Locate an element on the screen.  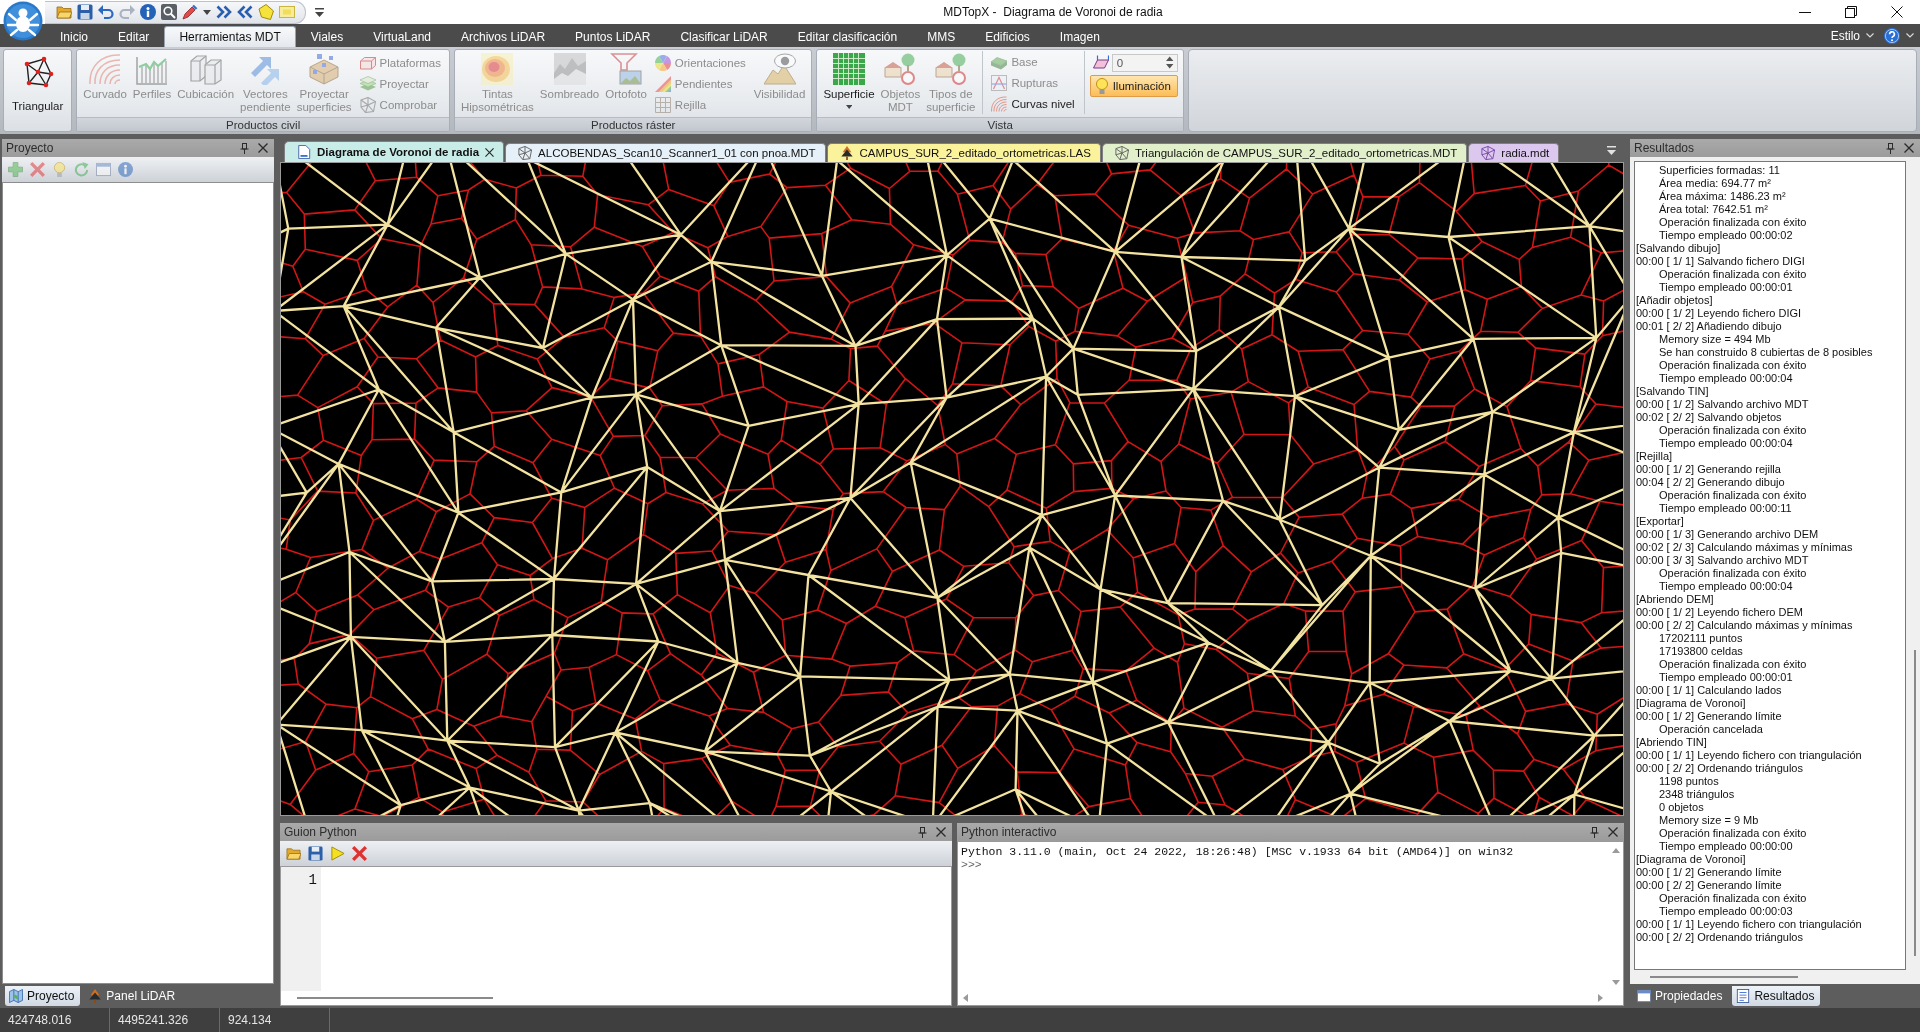
document-icon is located at coordinates (304, 152).